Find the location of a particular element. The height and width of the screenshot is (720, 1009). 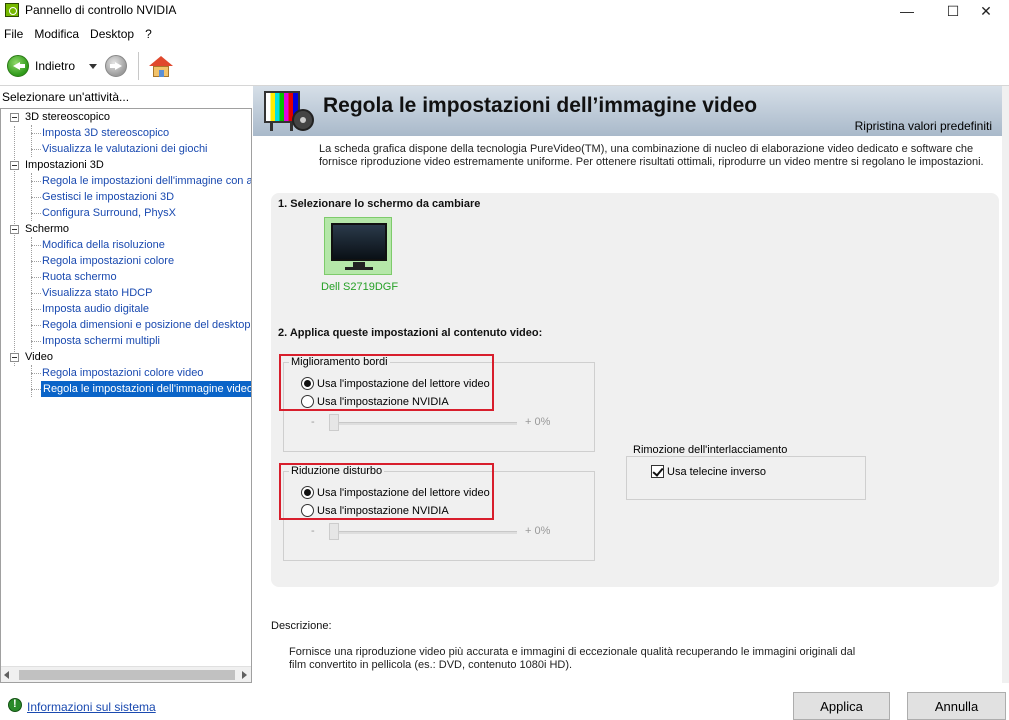

tree-item-color-settings: Regola impostazioni colore is located at coordinates (108, 261).